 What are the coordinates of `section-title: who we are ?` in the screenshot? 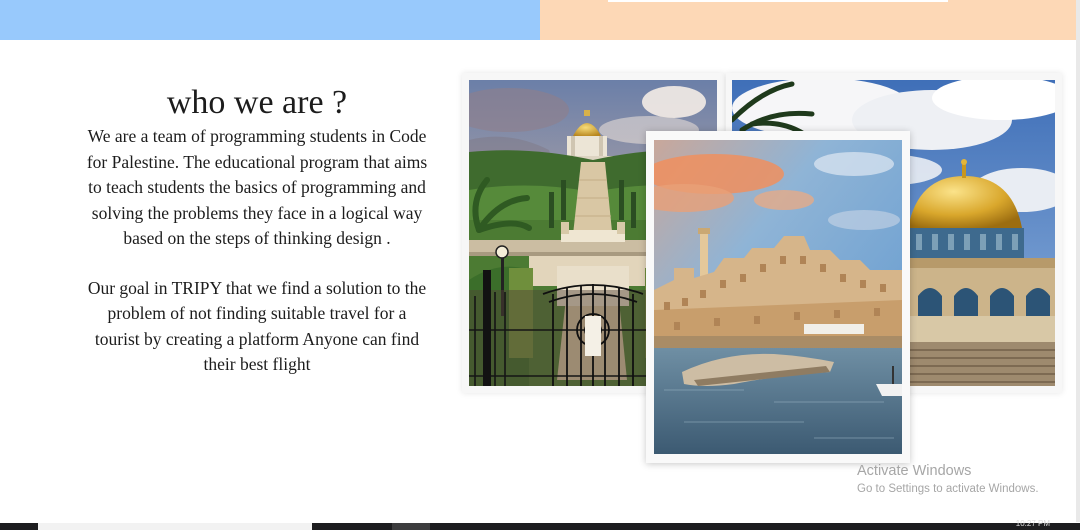 It's located at (257, 102).